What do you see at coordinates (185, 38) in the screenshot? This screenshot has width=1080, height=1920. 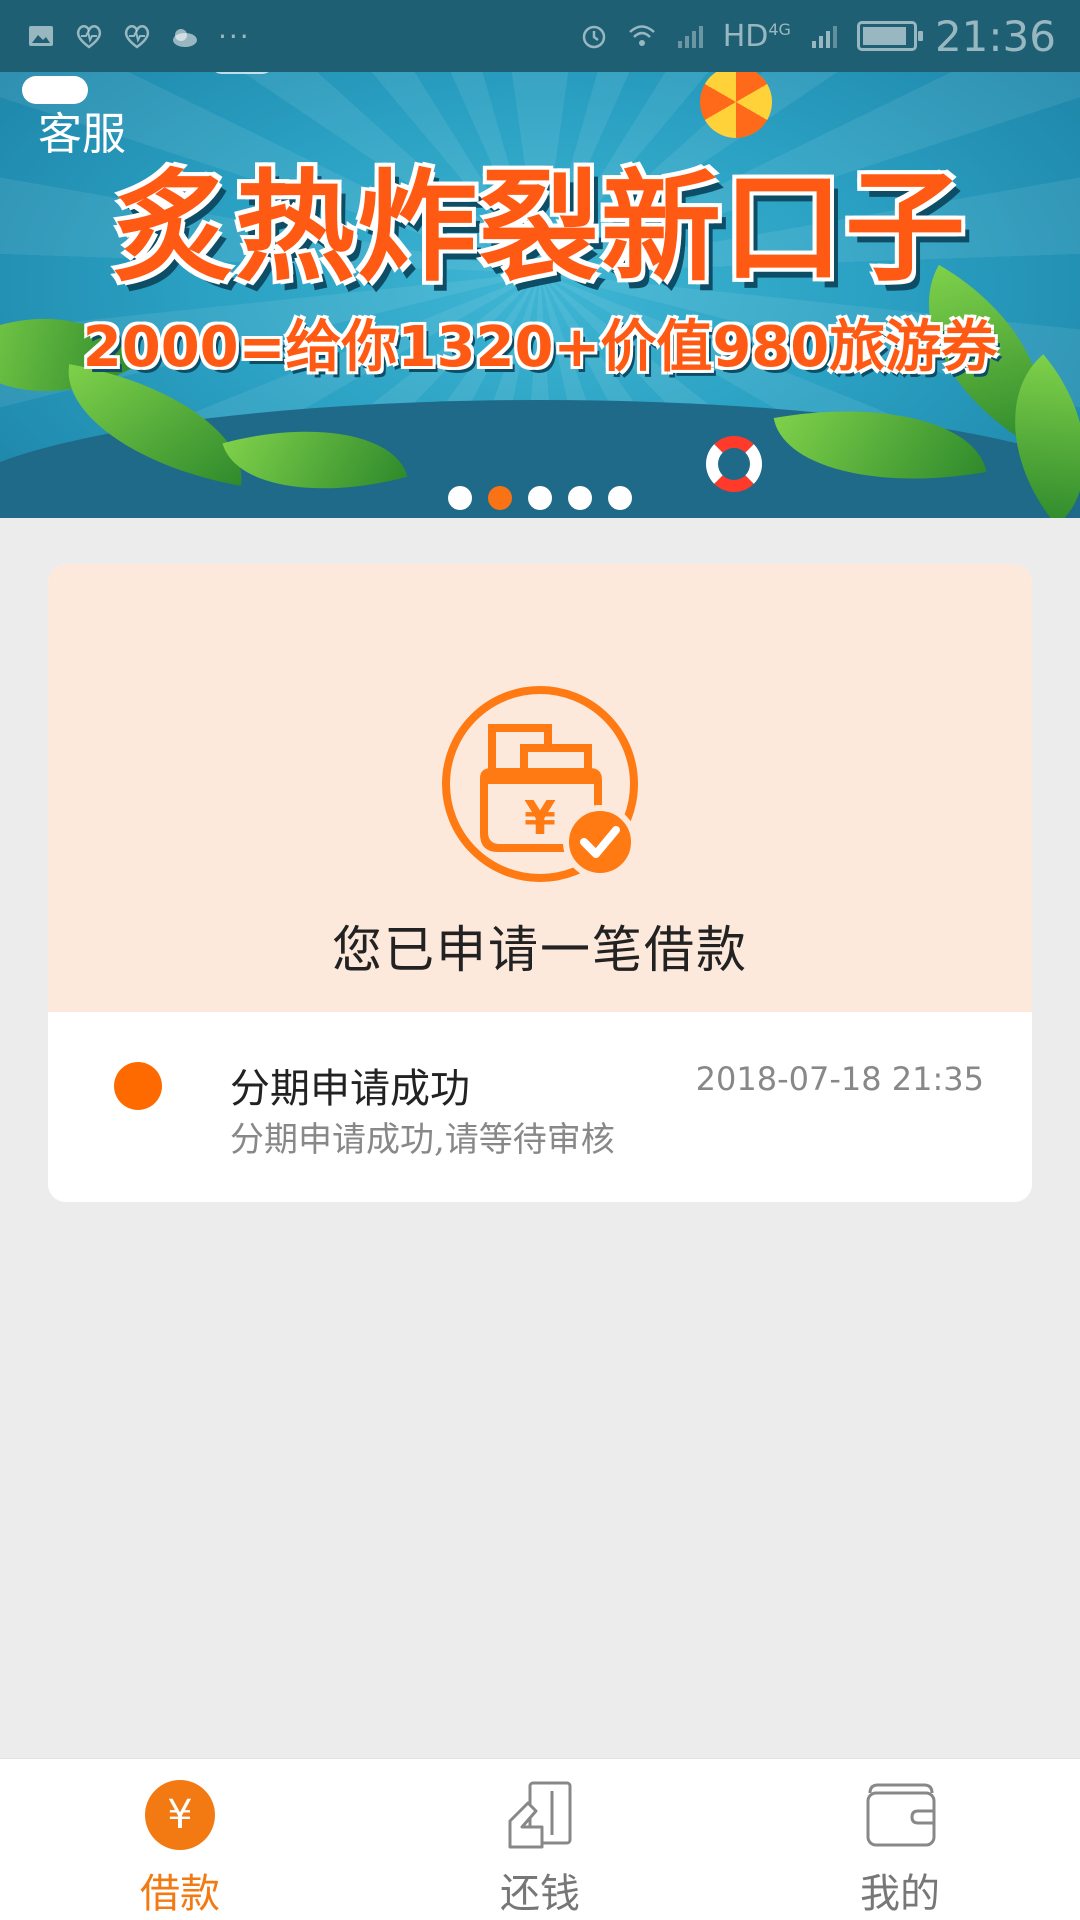 I see `weather-icon` at bounding box center [185, 38].